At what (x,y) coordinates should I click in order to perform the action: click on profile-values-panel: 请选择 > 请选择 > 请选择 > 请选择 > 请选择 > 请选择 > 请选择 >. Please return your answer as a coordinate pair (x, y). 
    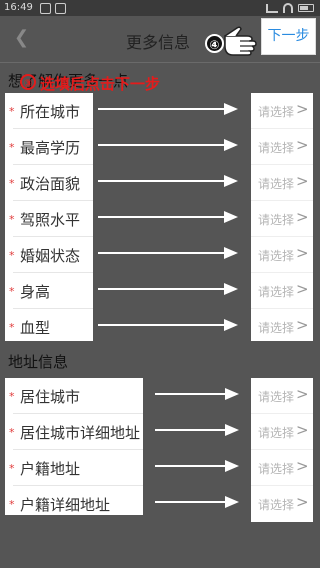
    Looking at the image, I should click on (282, 217).